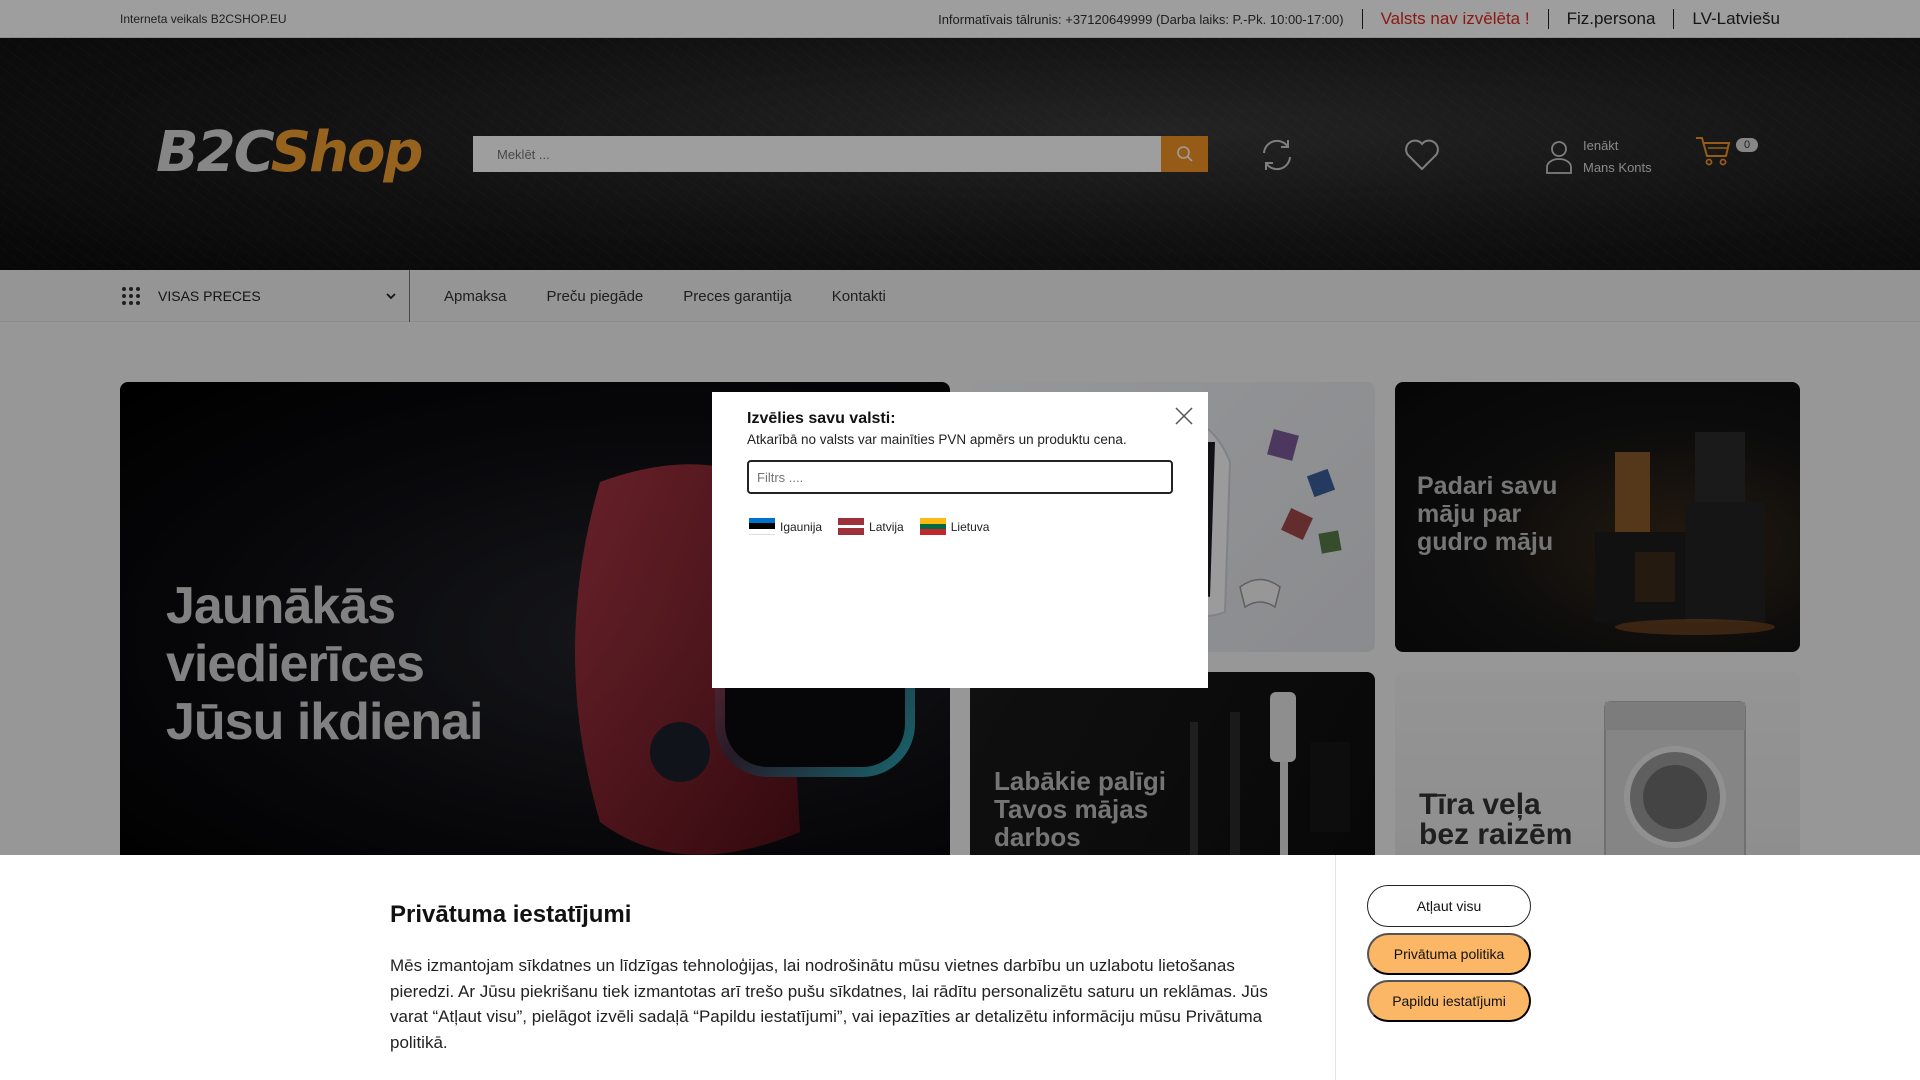  I want to click on country-list: Igaunija Latvija Lietuva, so click(869, 527).